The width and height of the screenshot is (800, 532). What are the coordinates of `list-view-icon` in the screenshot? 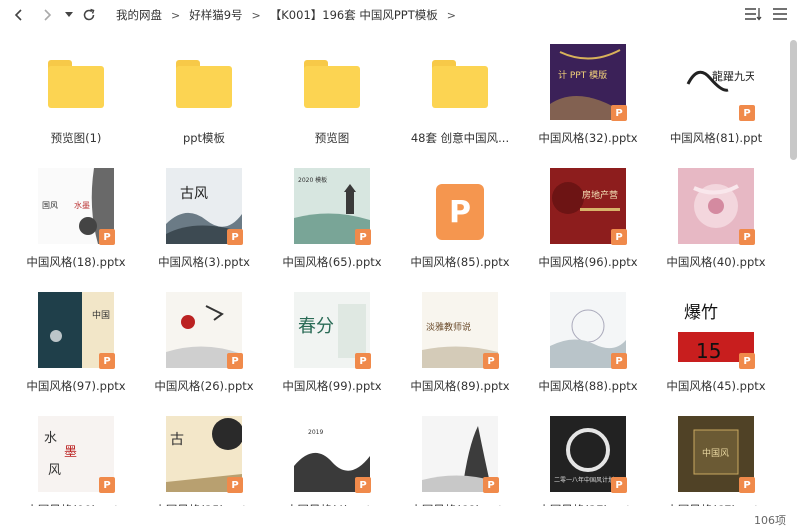 It's located at (753, 14).